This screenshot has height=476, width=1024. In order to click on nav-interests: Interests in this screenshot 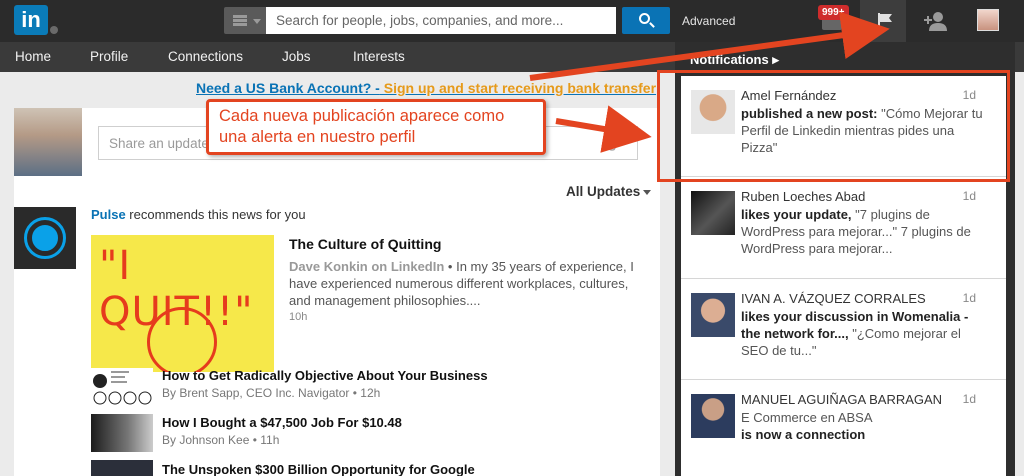, I will do `click(379, 56)`.